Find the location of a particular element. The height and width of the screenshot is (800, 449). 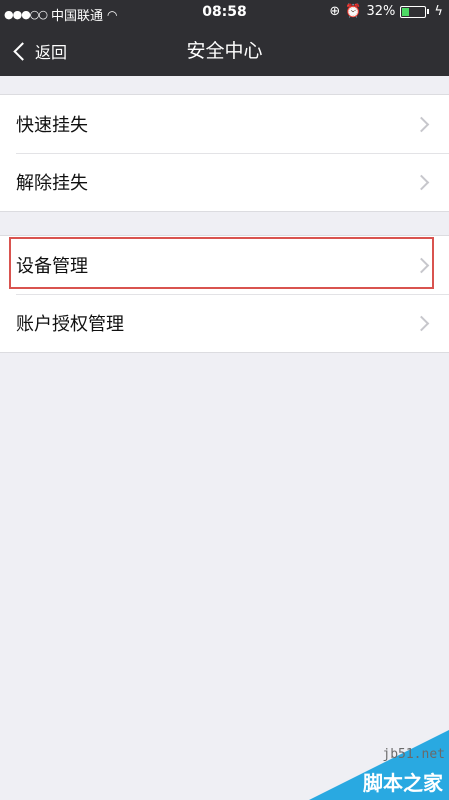

battery-icon is located at coordinates (413, 11).